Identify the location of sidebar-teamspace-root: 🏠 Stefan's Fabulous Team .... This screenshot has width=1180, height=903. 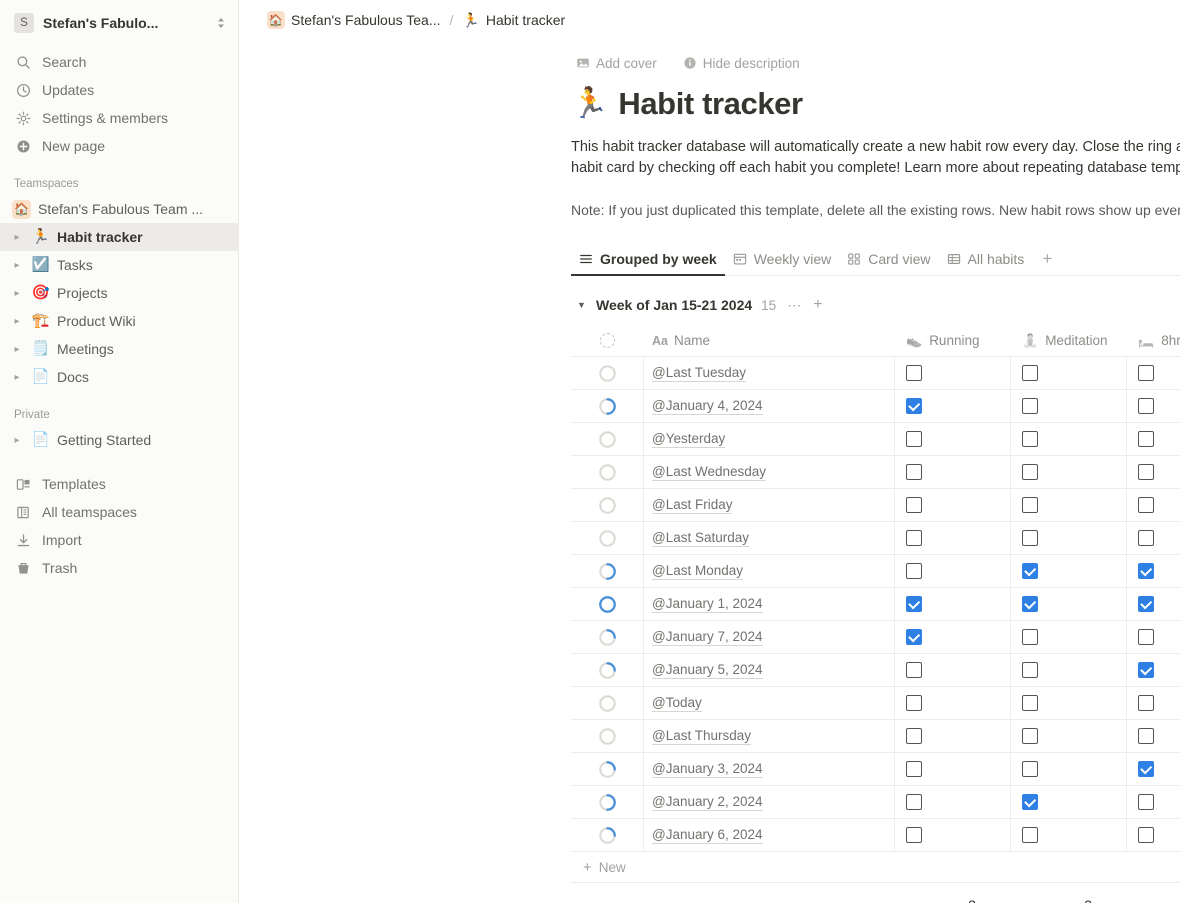
(119, 209).